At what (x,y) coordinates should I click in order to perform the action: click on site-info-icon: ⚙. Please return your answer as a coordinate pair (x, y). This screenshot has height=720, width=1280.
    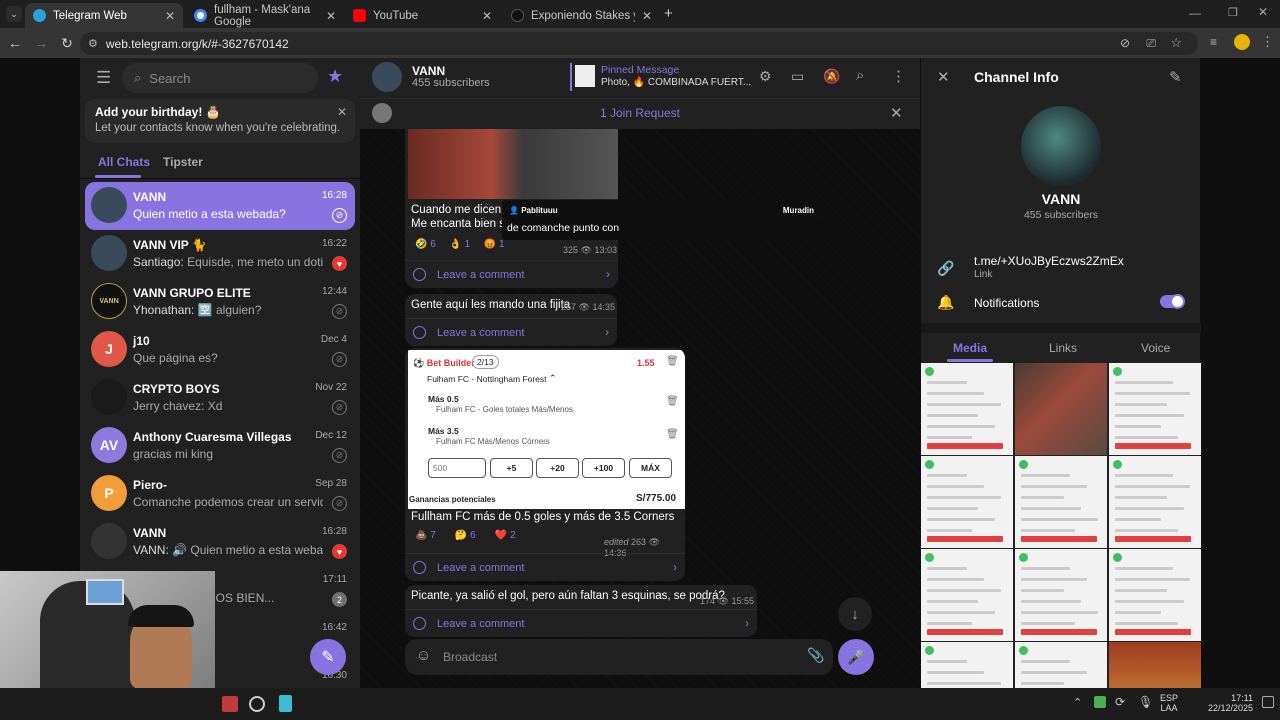
    Looking at the image, I should click on (93, 43).